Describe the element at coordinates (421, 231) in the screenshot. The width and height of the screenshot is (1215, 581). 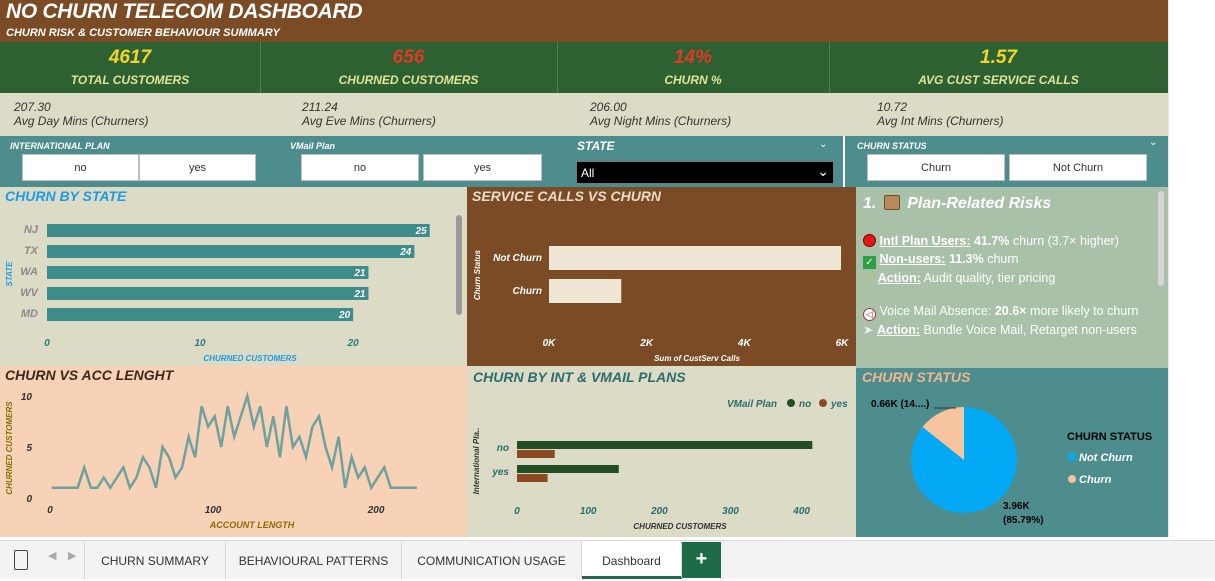
I see `state-data-label: 25` at that location.